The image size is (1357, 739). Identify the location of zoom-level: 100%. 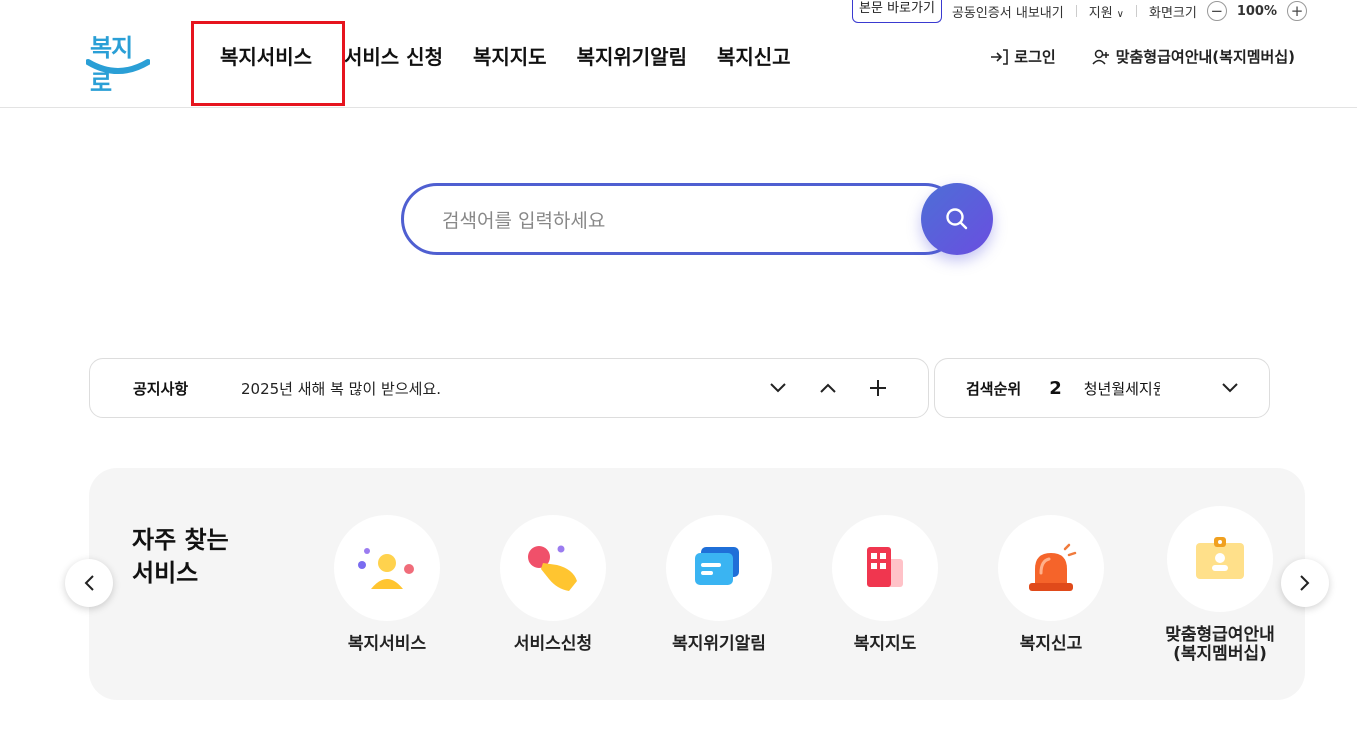
(1256, 11).